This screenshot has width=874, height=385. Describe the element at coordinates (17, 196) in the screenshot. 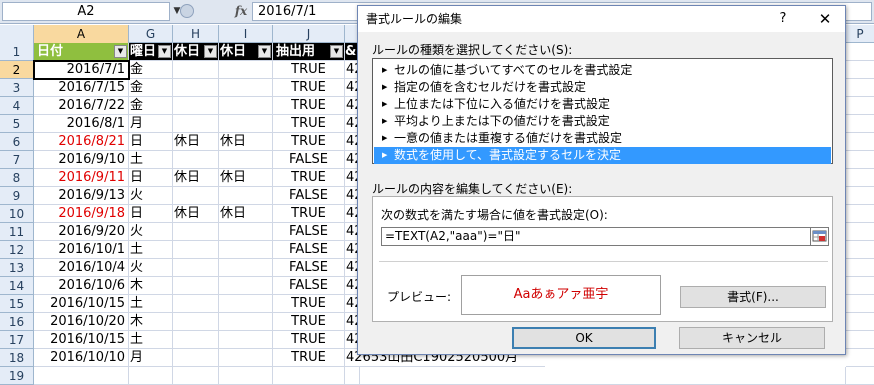

I see `row-header-9: 9` at that location.